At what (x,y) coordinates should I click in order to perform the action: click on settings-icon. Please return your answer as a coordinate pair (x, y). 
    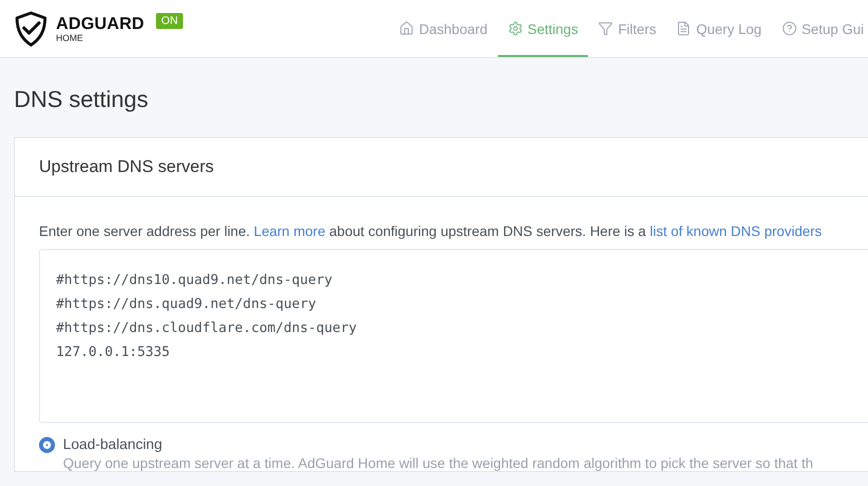
    Looking at the image, I should click on (515, 28).